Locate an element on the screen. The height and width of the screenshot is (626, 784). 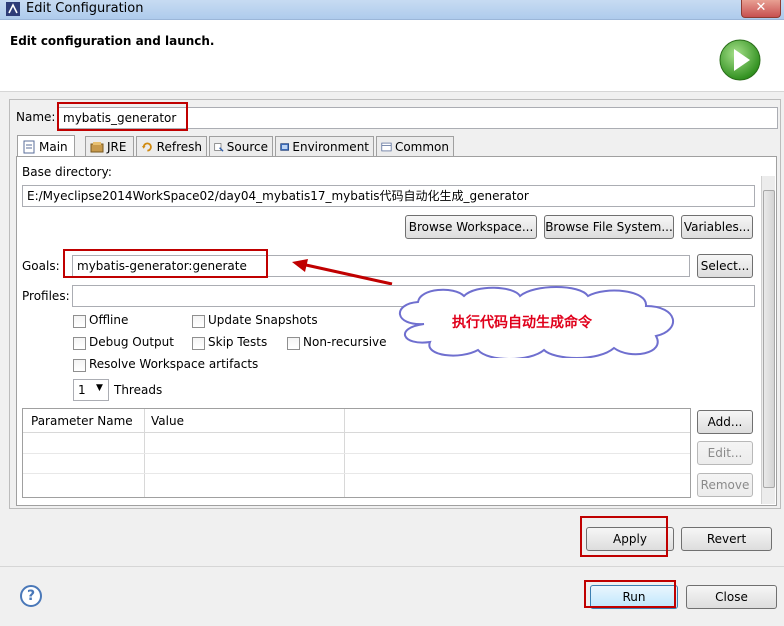
threads-select: 1 ▼ is located at coordinates (91, 390).